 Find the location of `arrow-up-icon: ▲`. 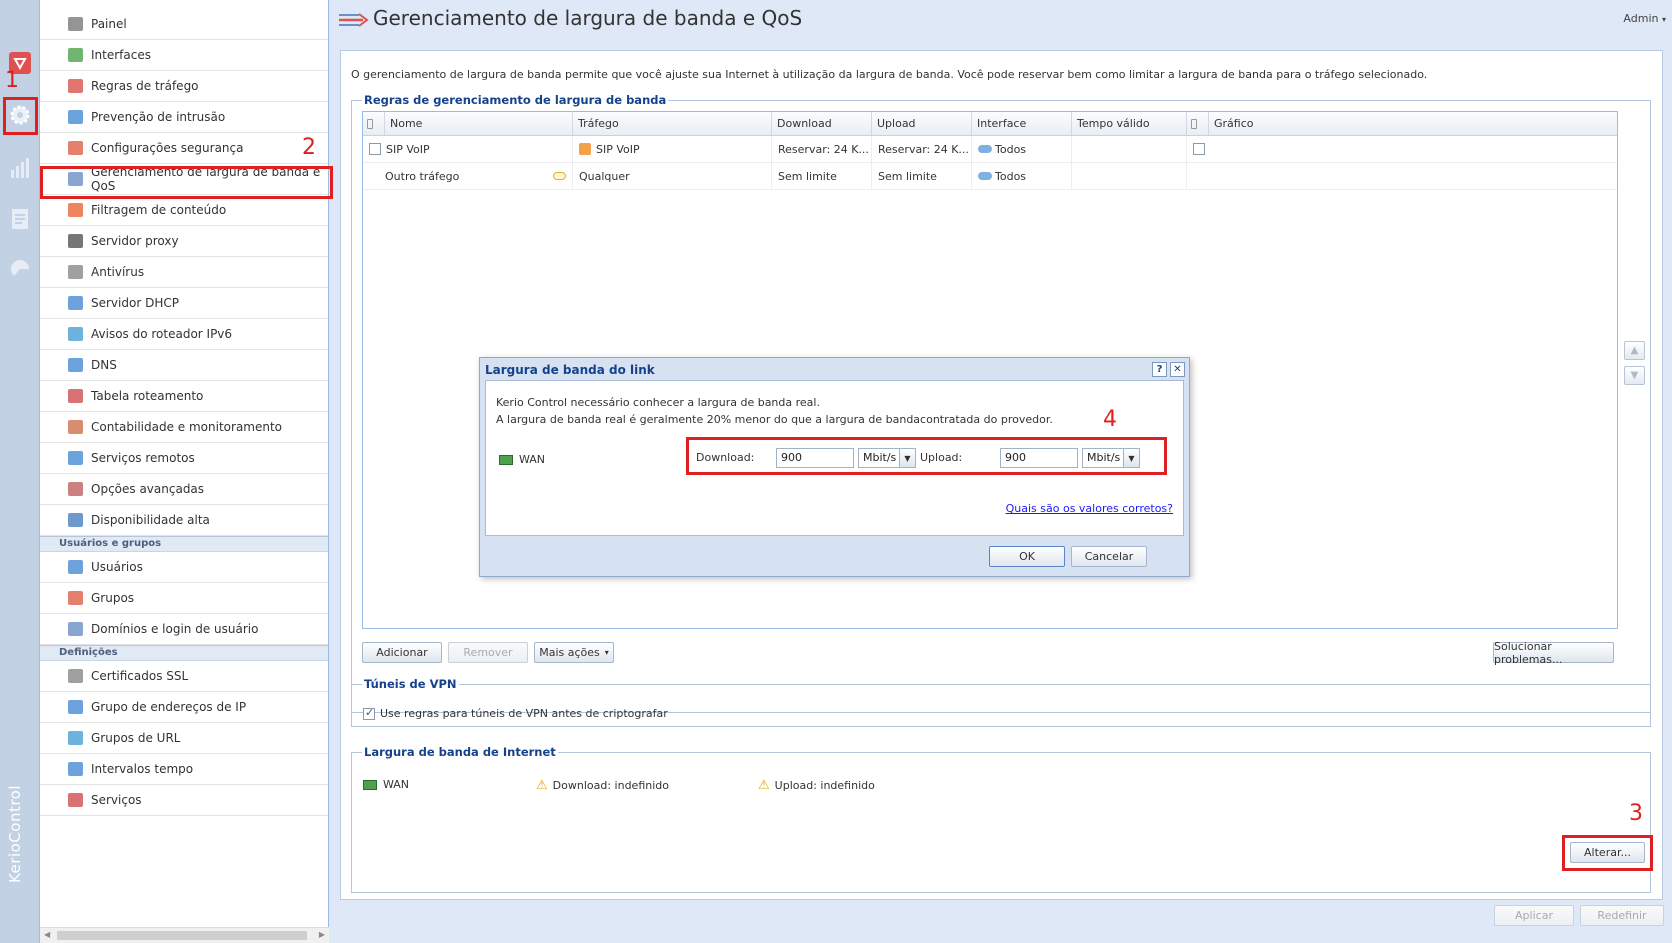

arrow-up-icon: ▲ is located at coordinates (1634, 350).